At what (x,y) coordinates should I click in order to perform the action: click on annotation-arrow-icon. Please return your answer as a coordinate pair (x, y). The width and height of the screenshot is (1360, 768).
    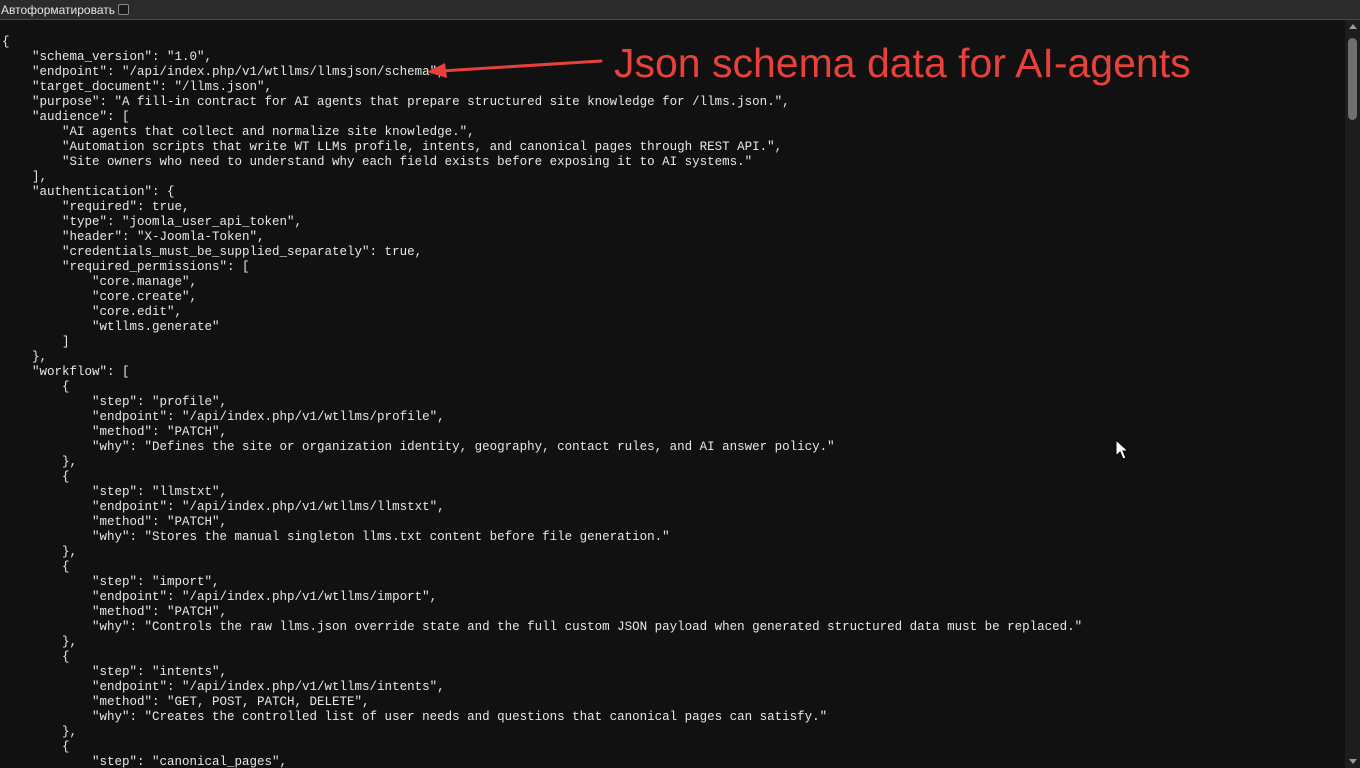
    Looking at the image, I should click on (515, 68).